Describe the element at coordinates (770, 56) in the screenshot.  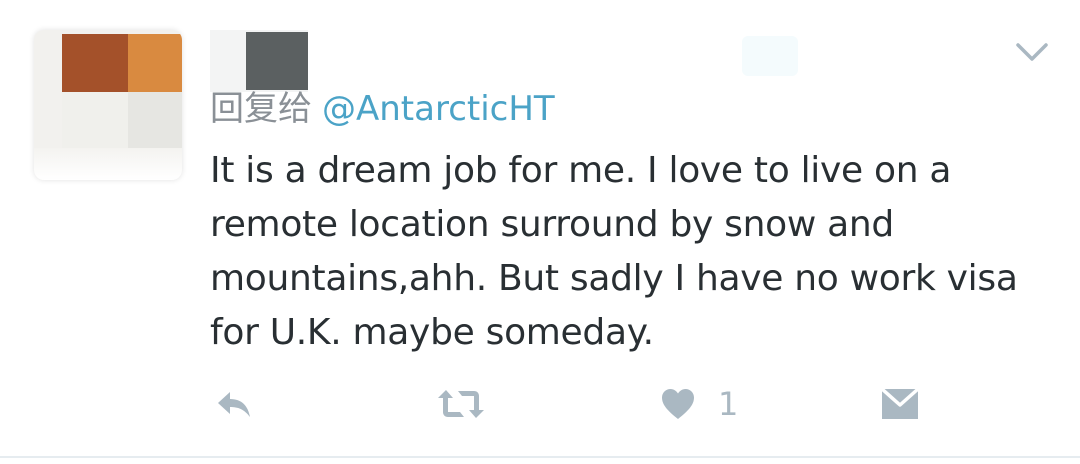
I see `redaction-spot` at that location.